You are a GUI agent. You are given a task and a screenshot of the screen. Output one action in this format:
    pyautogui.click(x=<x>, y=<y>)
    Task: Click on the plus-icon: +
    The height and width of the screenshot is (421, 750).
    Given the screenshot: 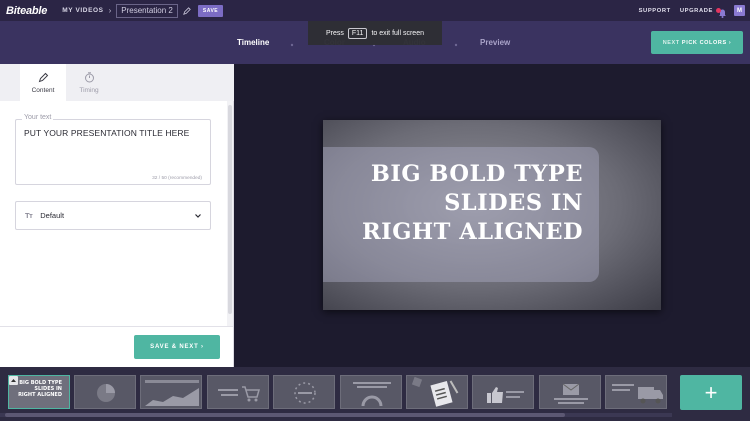 What is the action you would take?
    pyautogui.click(x=711, y=392)
    